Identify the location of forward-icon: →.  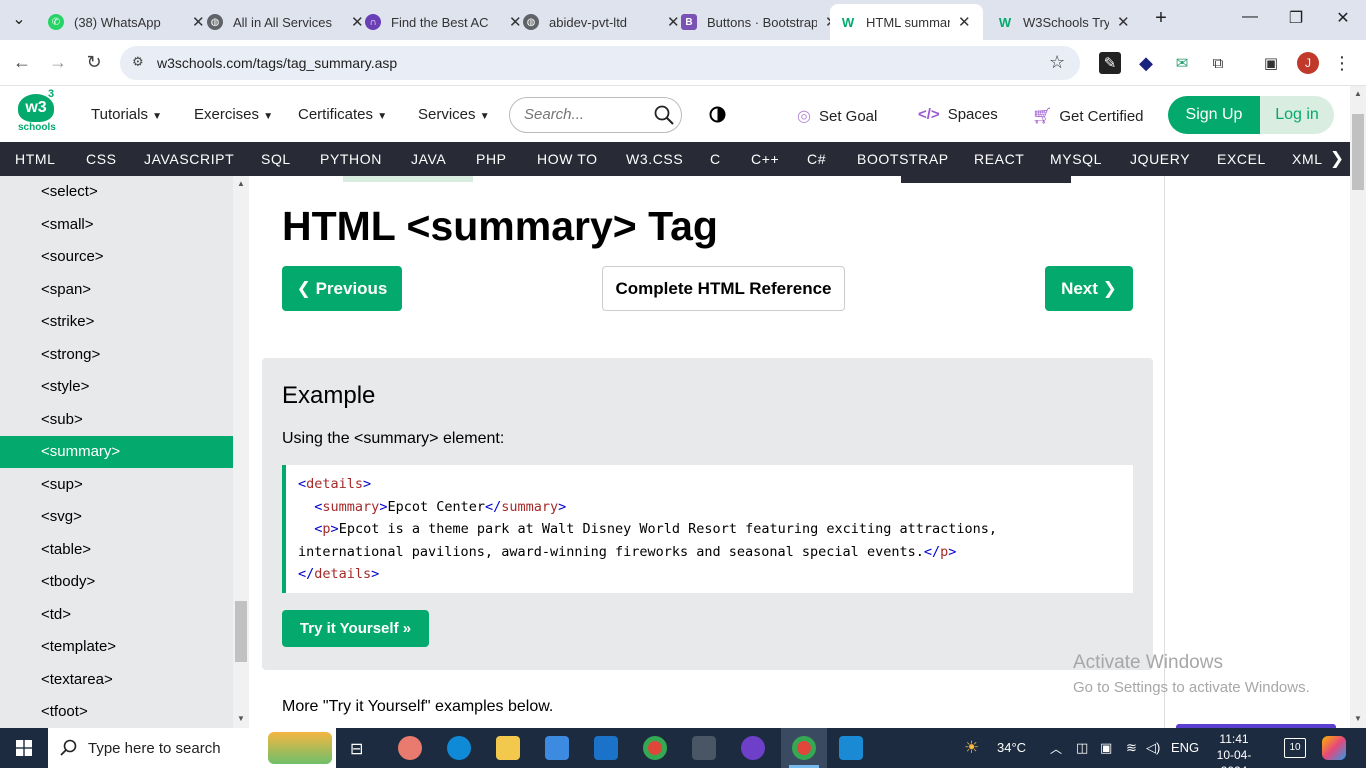
(58, 62).